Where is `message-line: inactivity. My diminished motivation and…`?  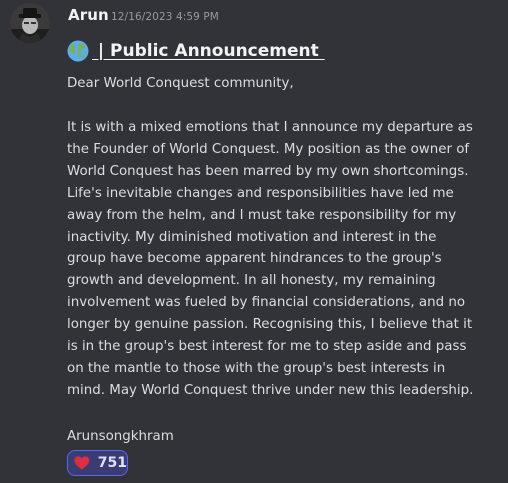 message-line: inactivity. My diminished motivation and… is located at coordinates (252, 237).